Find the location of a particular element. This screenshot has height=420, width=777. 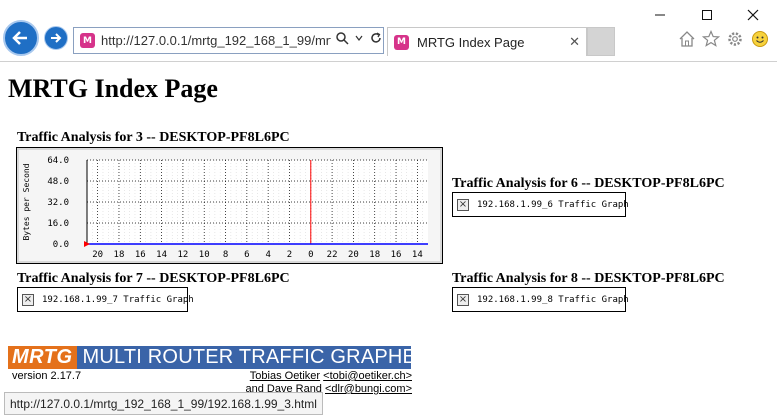

x-tick-label: 6 is located at coordinates (246, 255).